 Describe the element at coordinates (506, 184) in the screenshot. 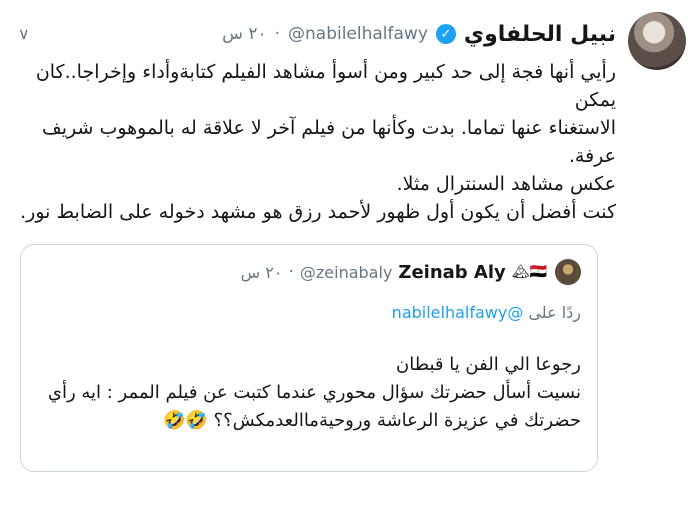

I see `tweet-text-line: عكس مشاهد السنترال مثلا.` at that location.